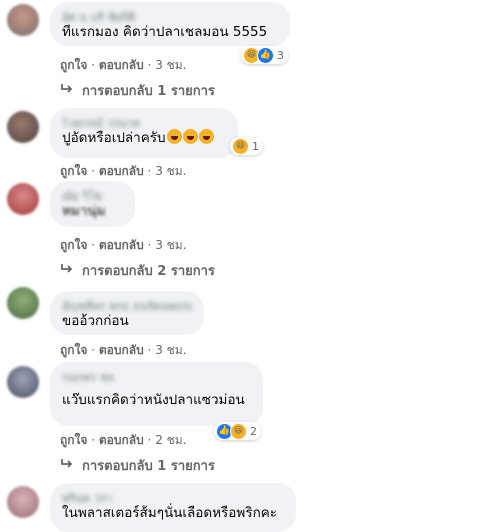  What do you see at coordinates (148, 271) in the screenshot?
I see `replies-count-label: การตอบกลับ 2 รายการ` at bounding box center [148, 271].